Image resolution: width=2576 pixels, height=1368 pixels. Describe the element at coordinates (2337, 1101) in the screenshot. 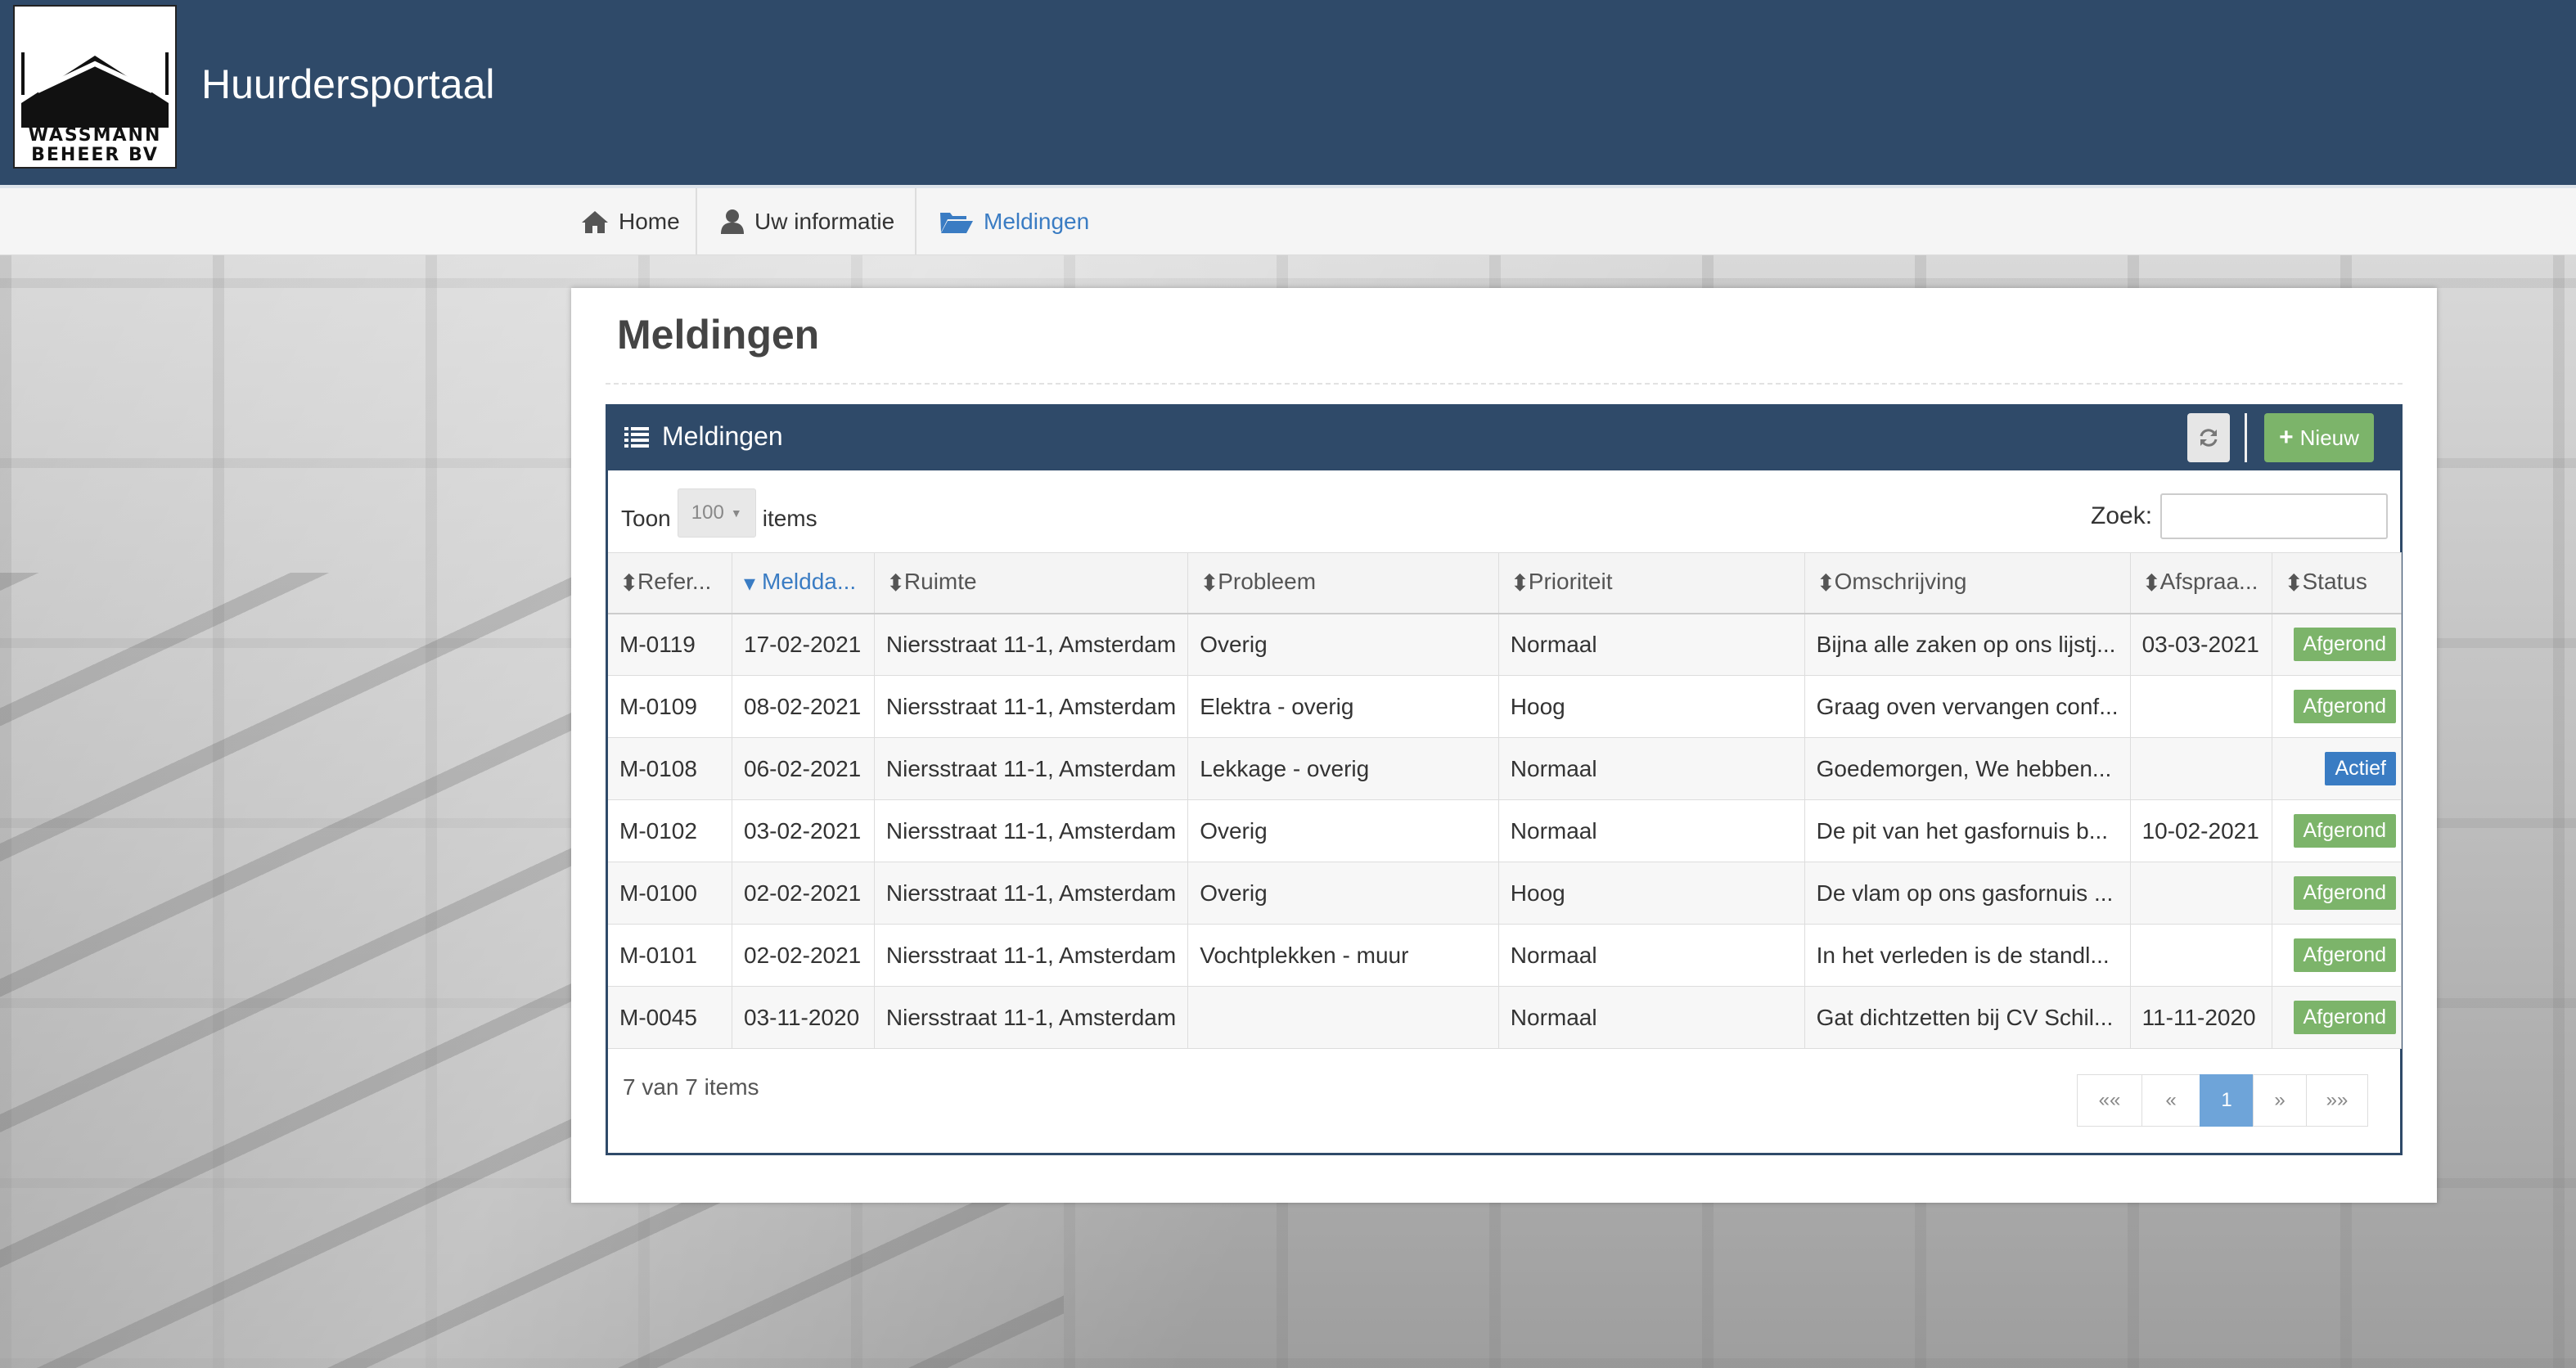

I see `pager-last-button: »»` at that location.